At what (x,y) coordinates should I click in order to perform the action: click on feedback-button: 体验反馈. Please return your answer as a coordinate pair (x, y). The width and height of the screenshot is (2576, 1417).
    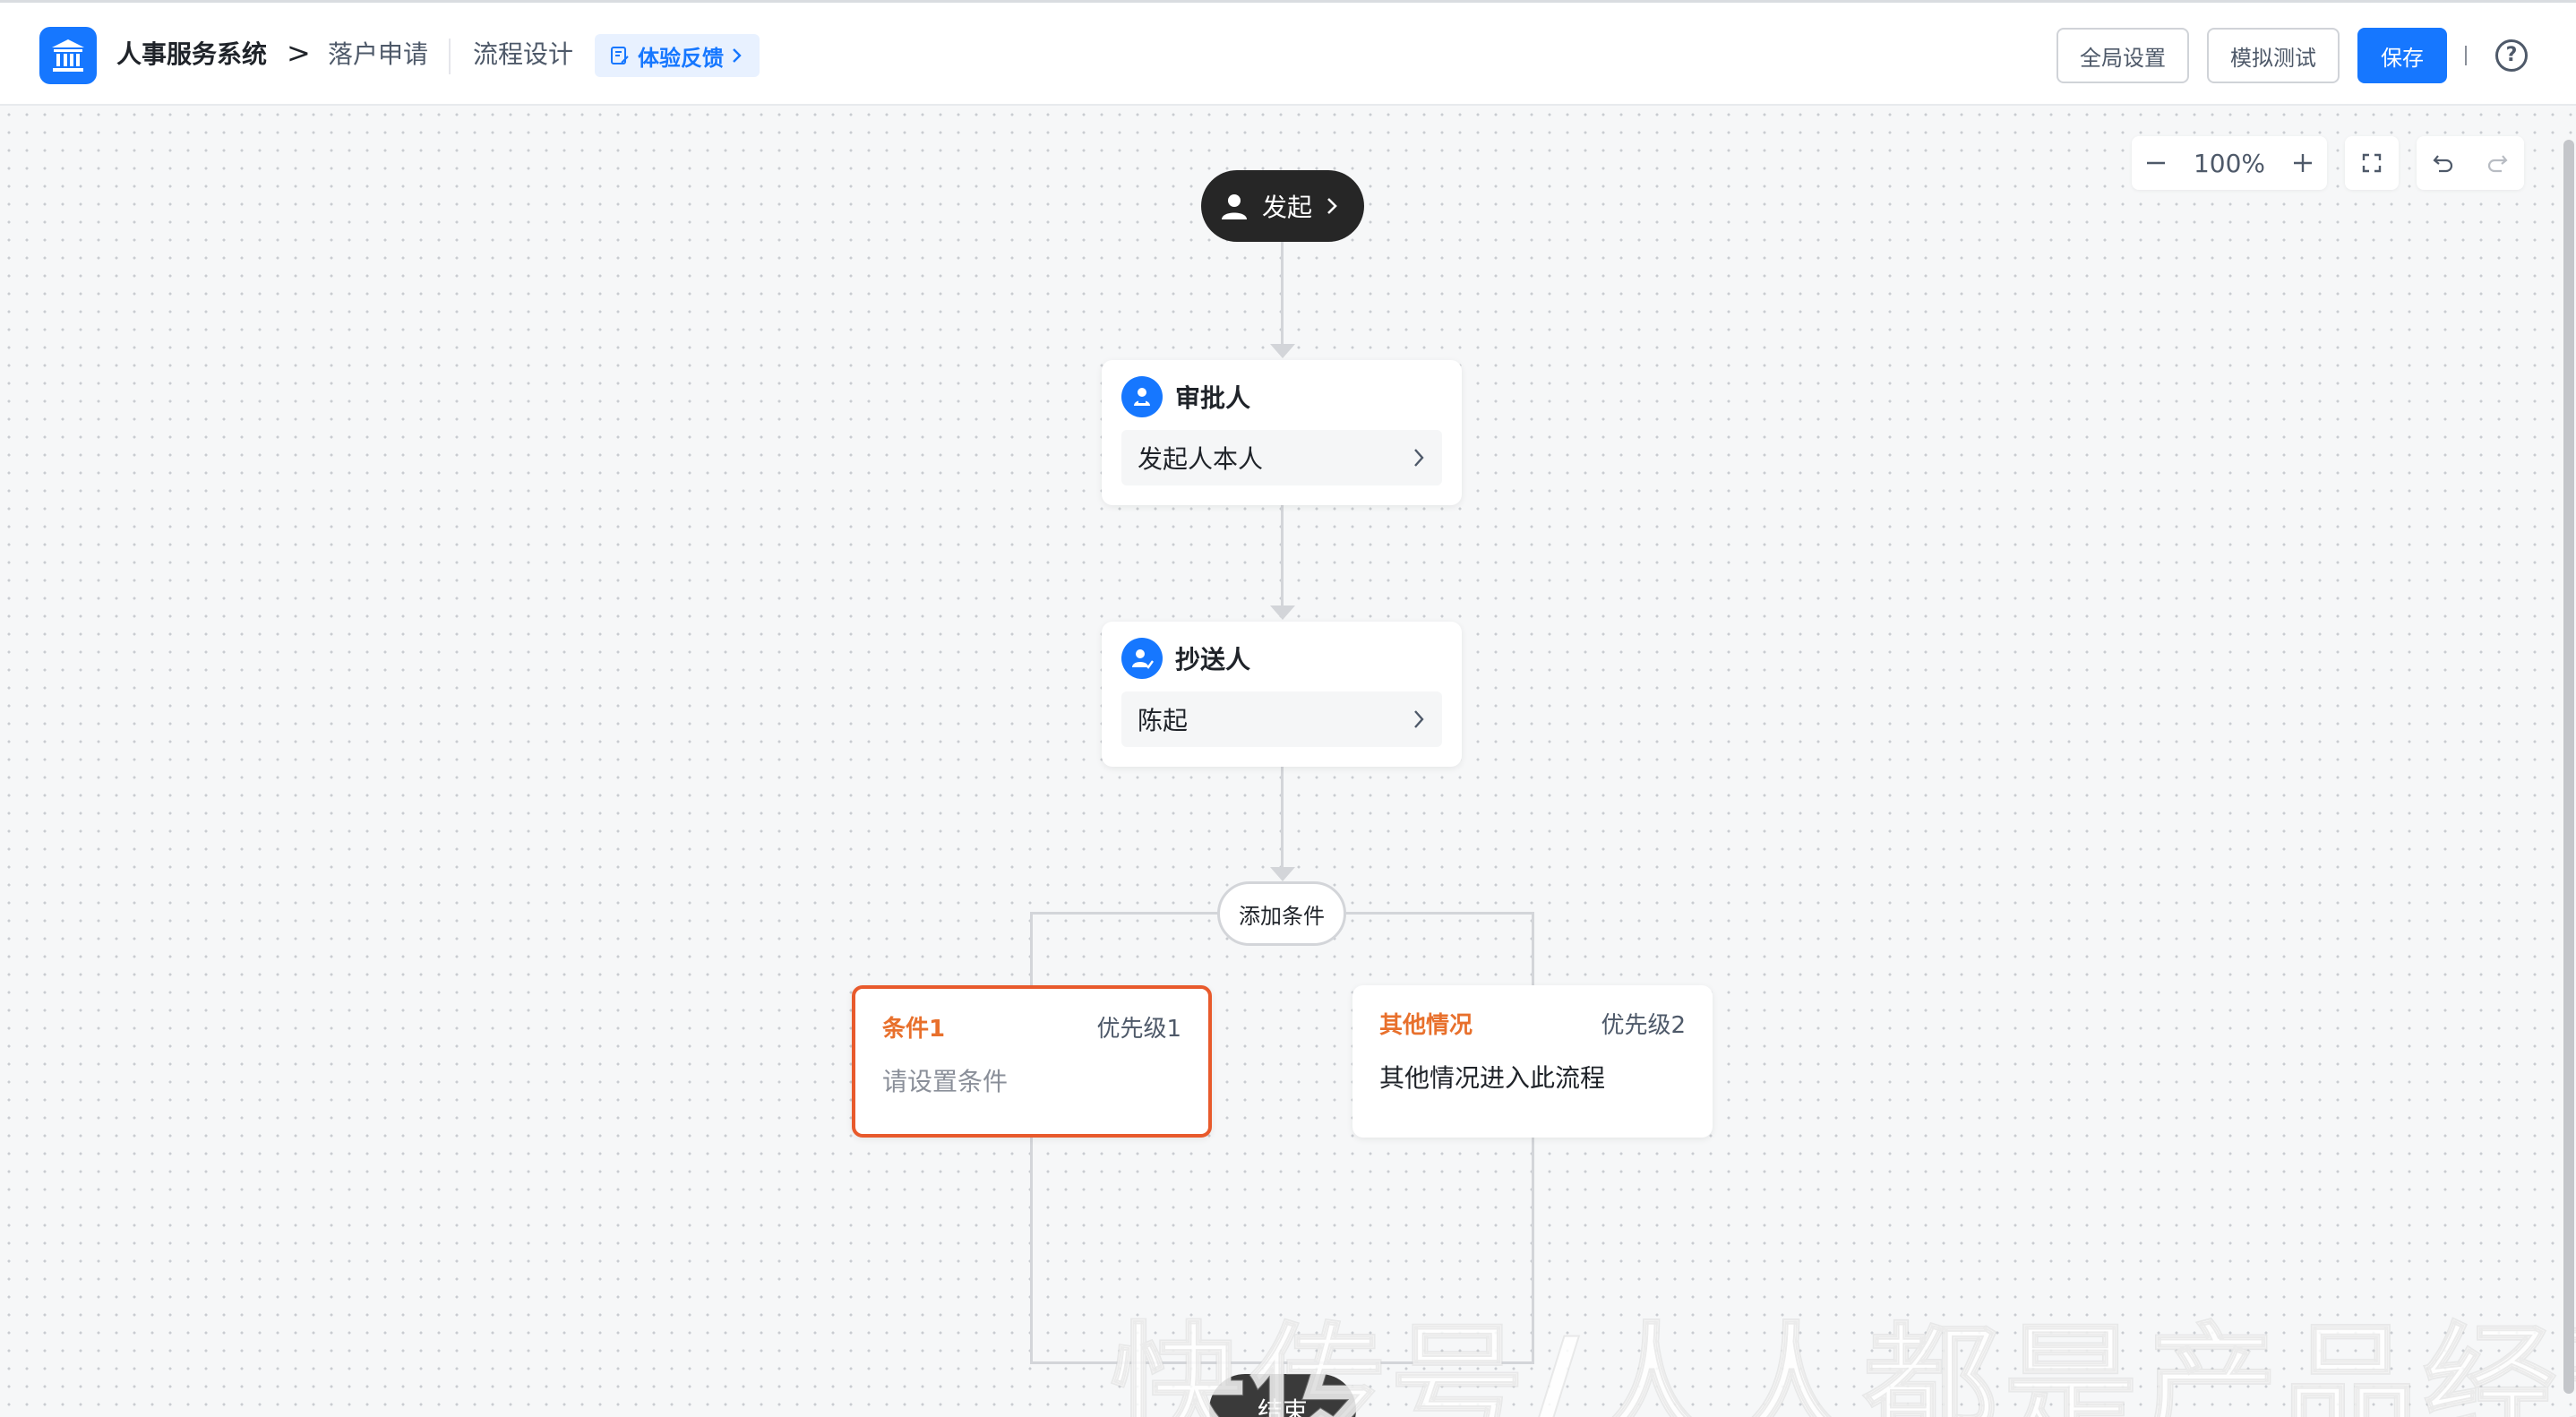
    Looking at the image, I should click on (677, 55).